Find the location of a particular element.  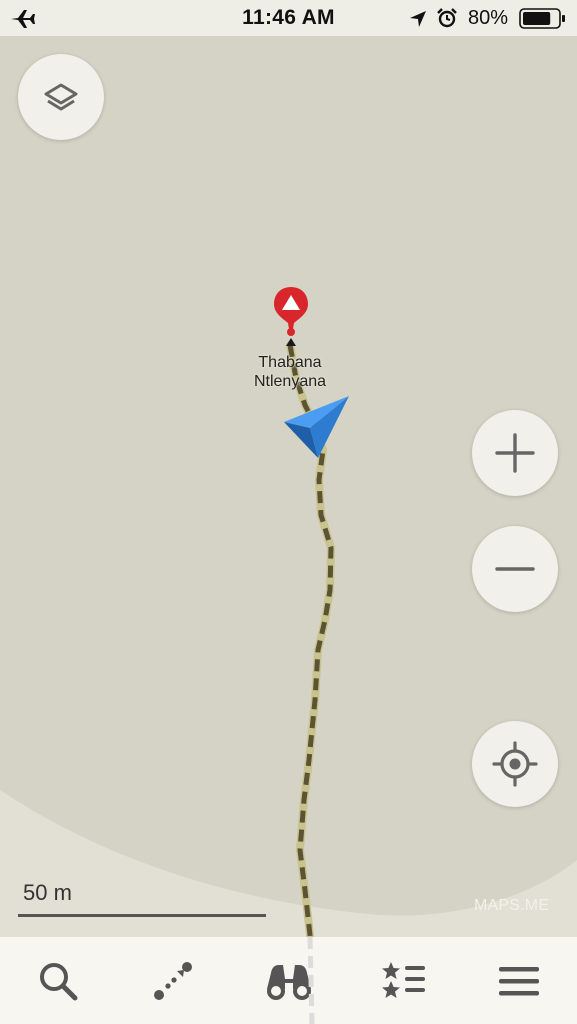

mountain-peak-pin-icon is located at coordinates (291, 317).